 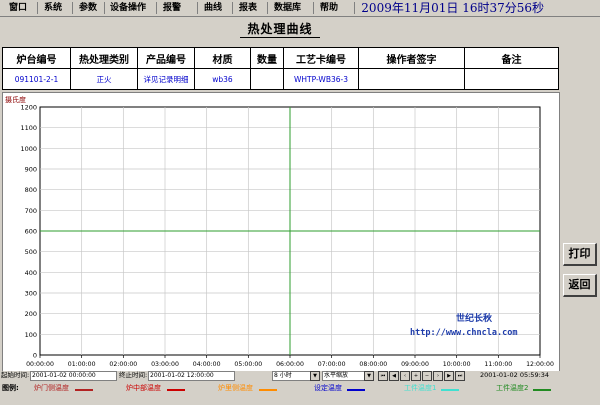 What do you see at coordinates (345, 376) in the screenshot?
I see `zoom-mode-select: 水平缩放` at bounding box center [345, 376].